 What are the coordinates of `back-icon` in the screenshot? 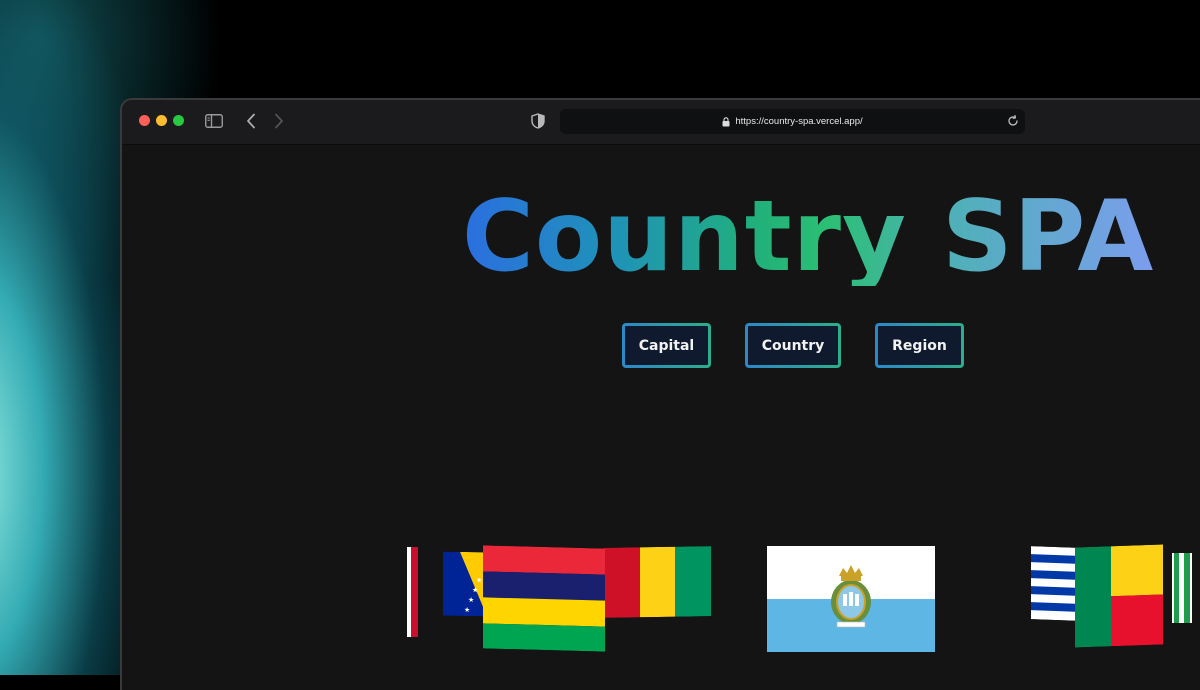 It's located at (251, 121).